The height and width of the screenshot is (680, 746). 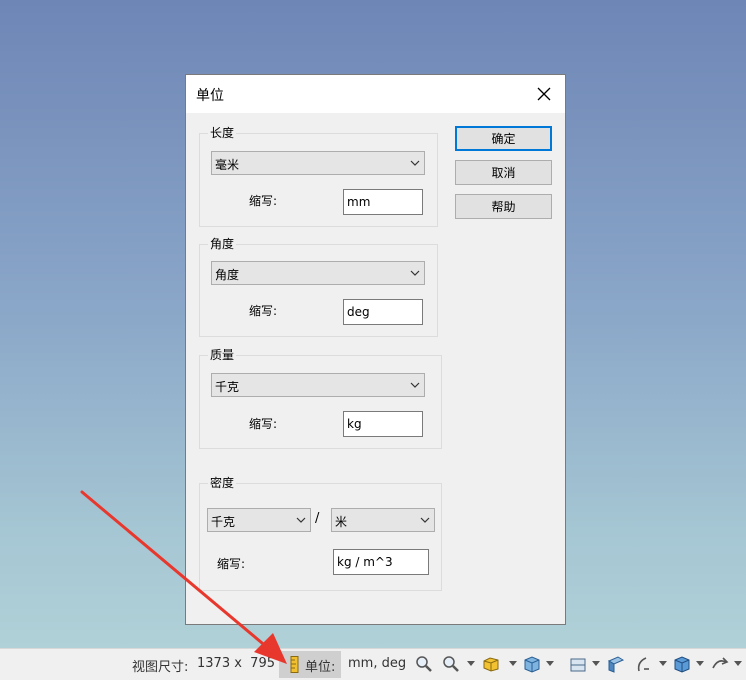 I want to click on density-mass-unit-value: 千克, so click(x=223, y=522).